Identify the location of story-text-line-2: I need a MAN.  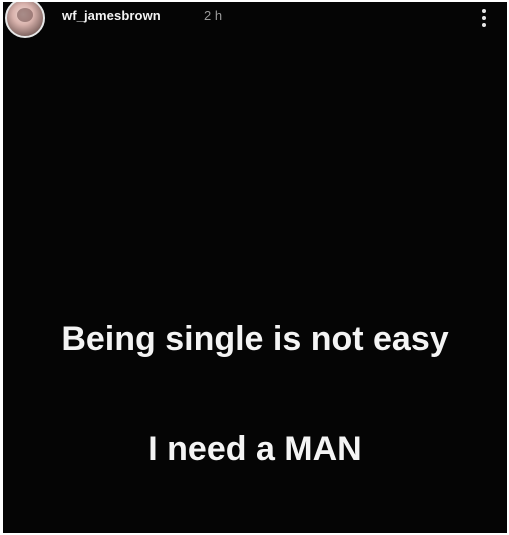
(255, 449).